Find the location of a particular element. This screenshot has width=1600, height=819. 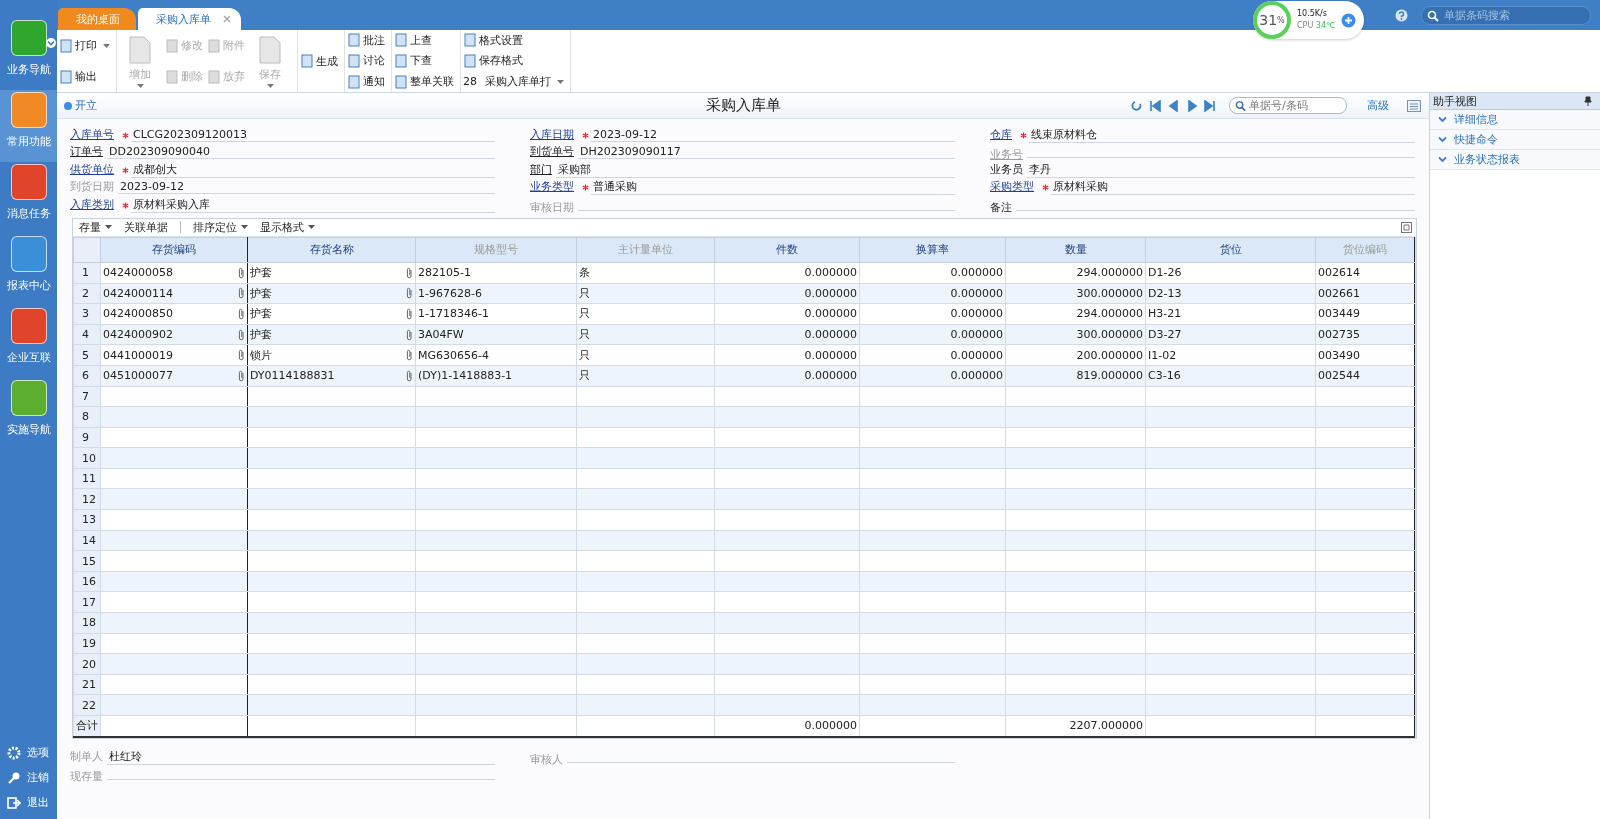

field-value: 采购部 is located at coordinates (755, 169).